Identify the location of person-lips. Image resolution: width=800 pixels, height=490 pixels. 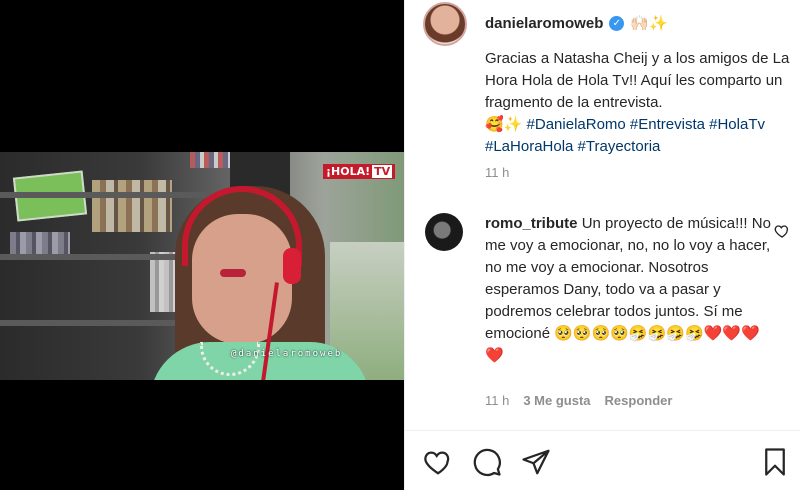
(233, 273).